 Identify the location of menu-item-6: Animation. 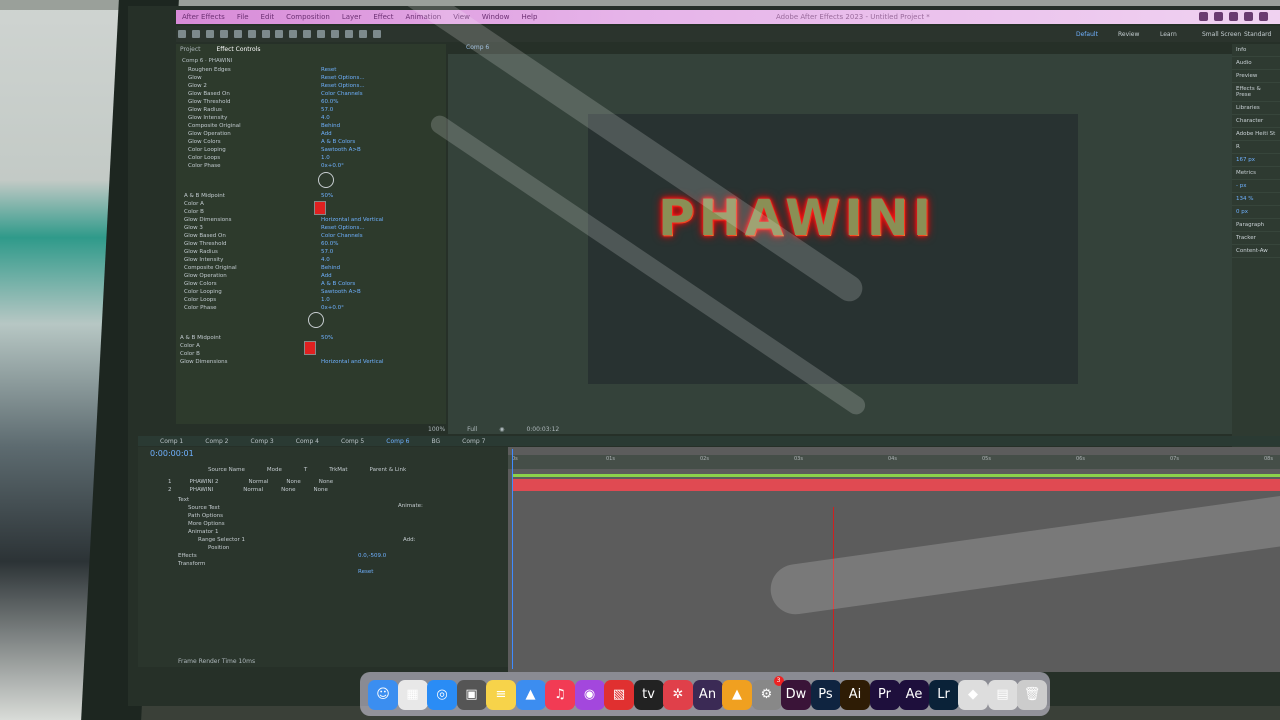
(424, 17).